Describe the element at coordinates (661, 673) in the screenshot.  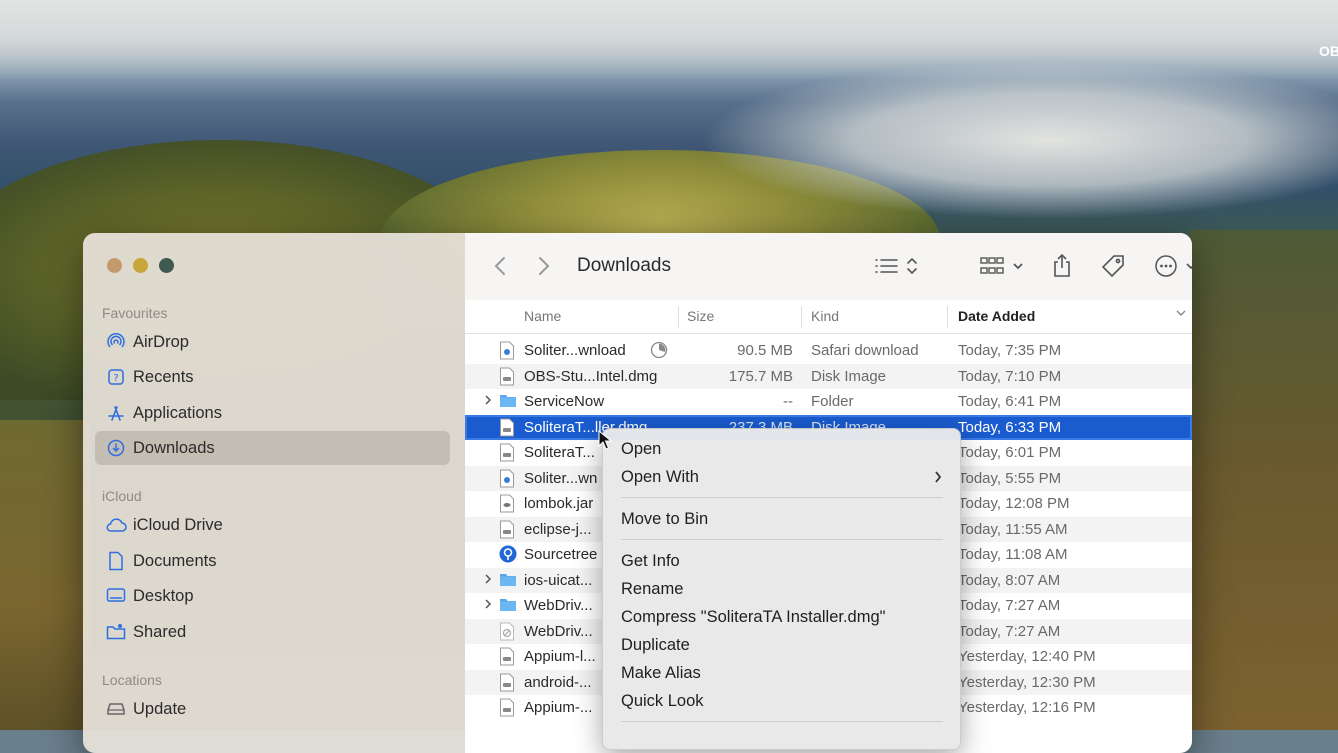
I see `menu-item-make-alias: Make Alias` at that location.